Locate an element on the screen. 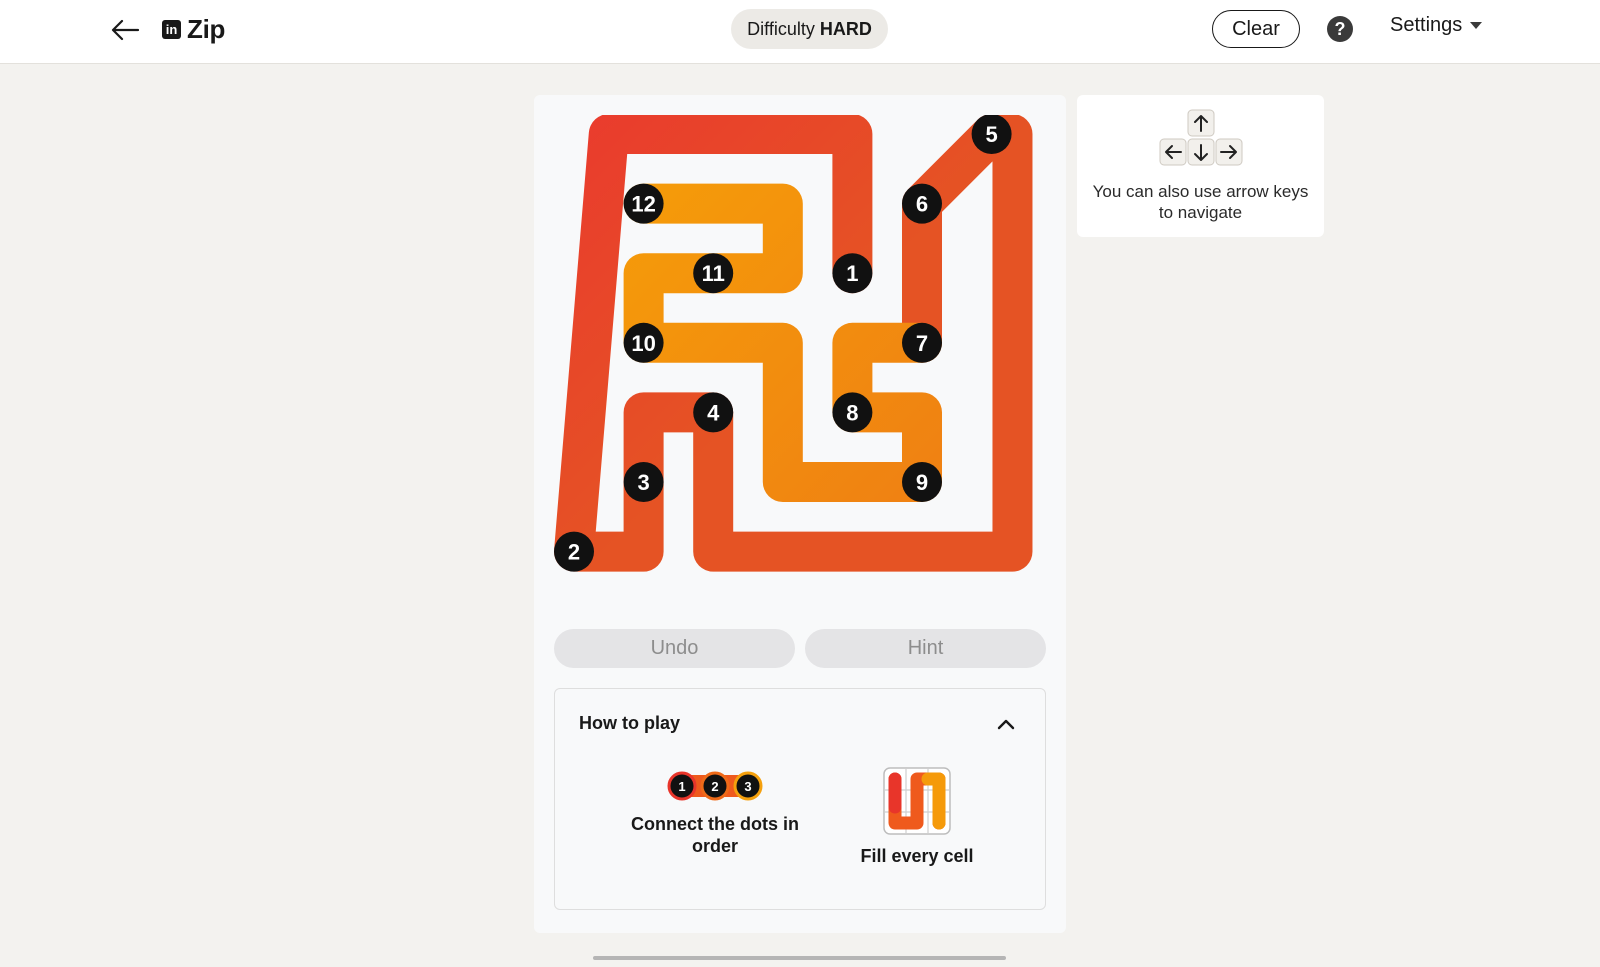 The image size is (1600, 967). dot-11: 11 is located at coordinates (713, 273).